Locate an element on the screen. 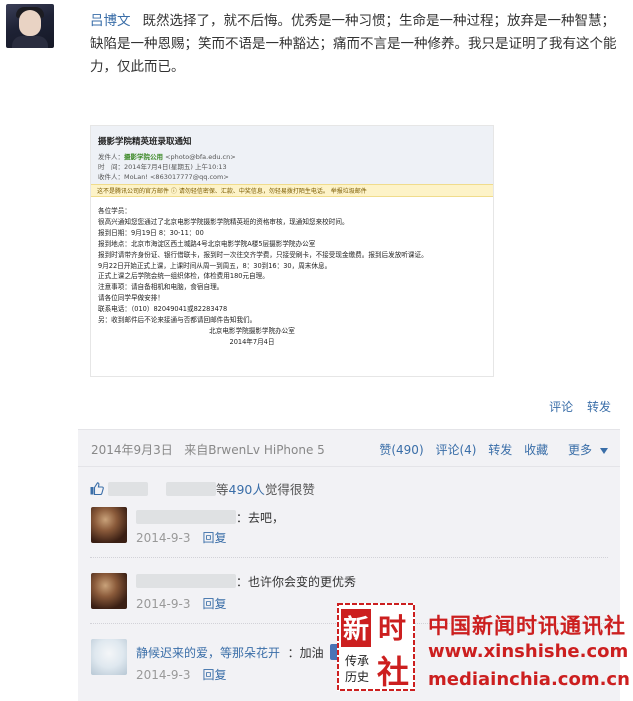 This screenshot has height=701, width=633. comment-button: 评论(4) is located at coordinates (455, 450).